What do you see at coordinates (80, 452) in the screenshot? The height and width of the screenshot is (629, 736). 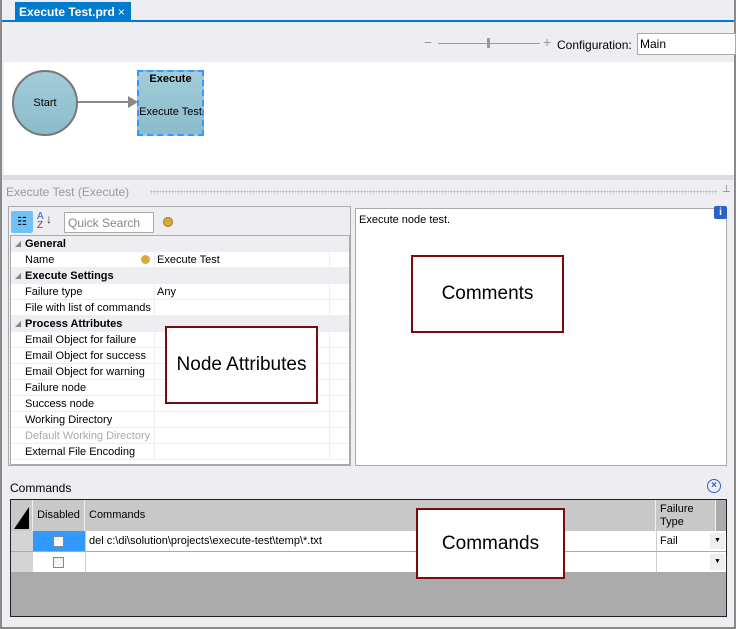 I see `property-name: External File Encoding` at bounding box center [80, 452].